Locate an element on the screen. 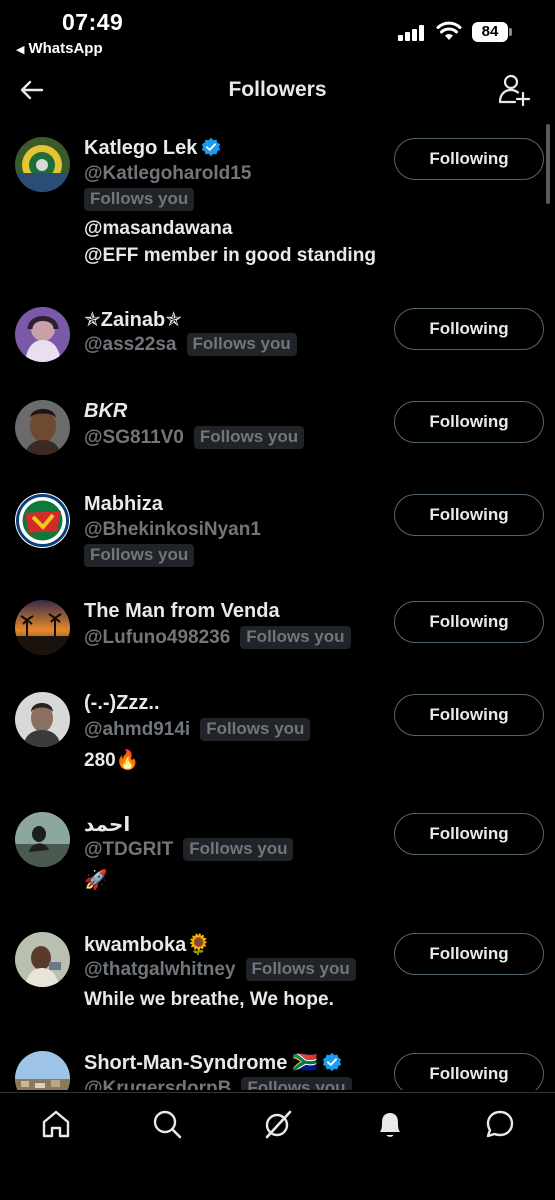 The image size is (555, 1200). back-triangle-icon: ◀ is located at coordinates (20, 50).